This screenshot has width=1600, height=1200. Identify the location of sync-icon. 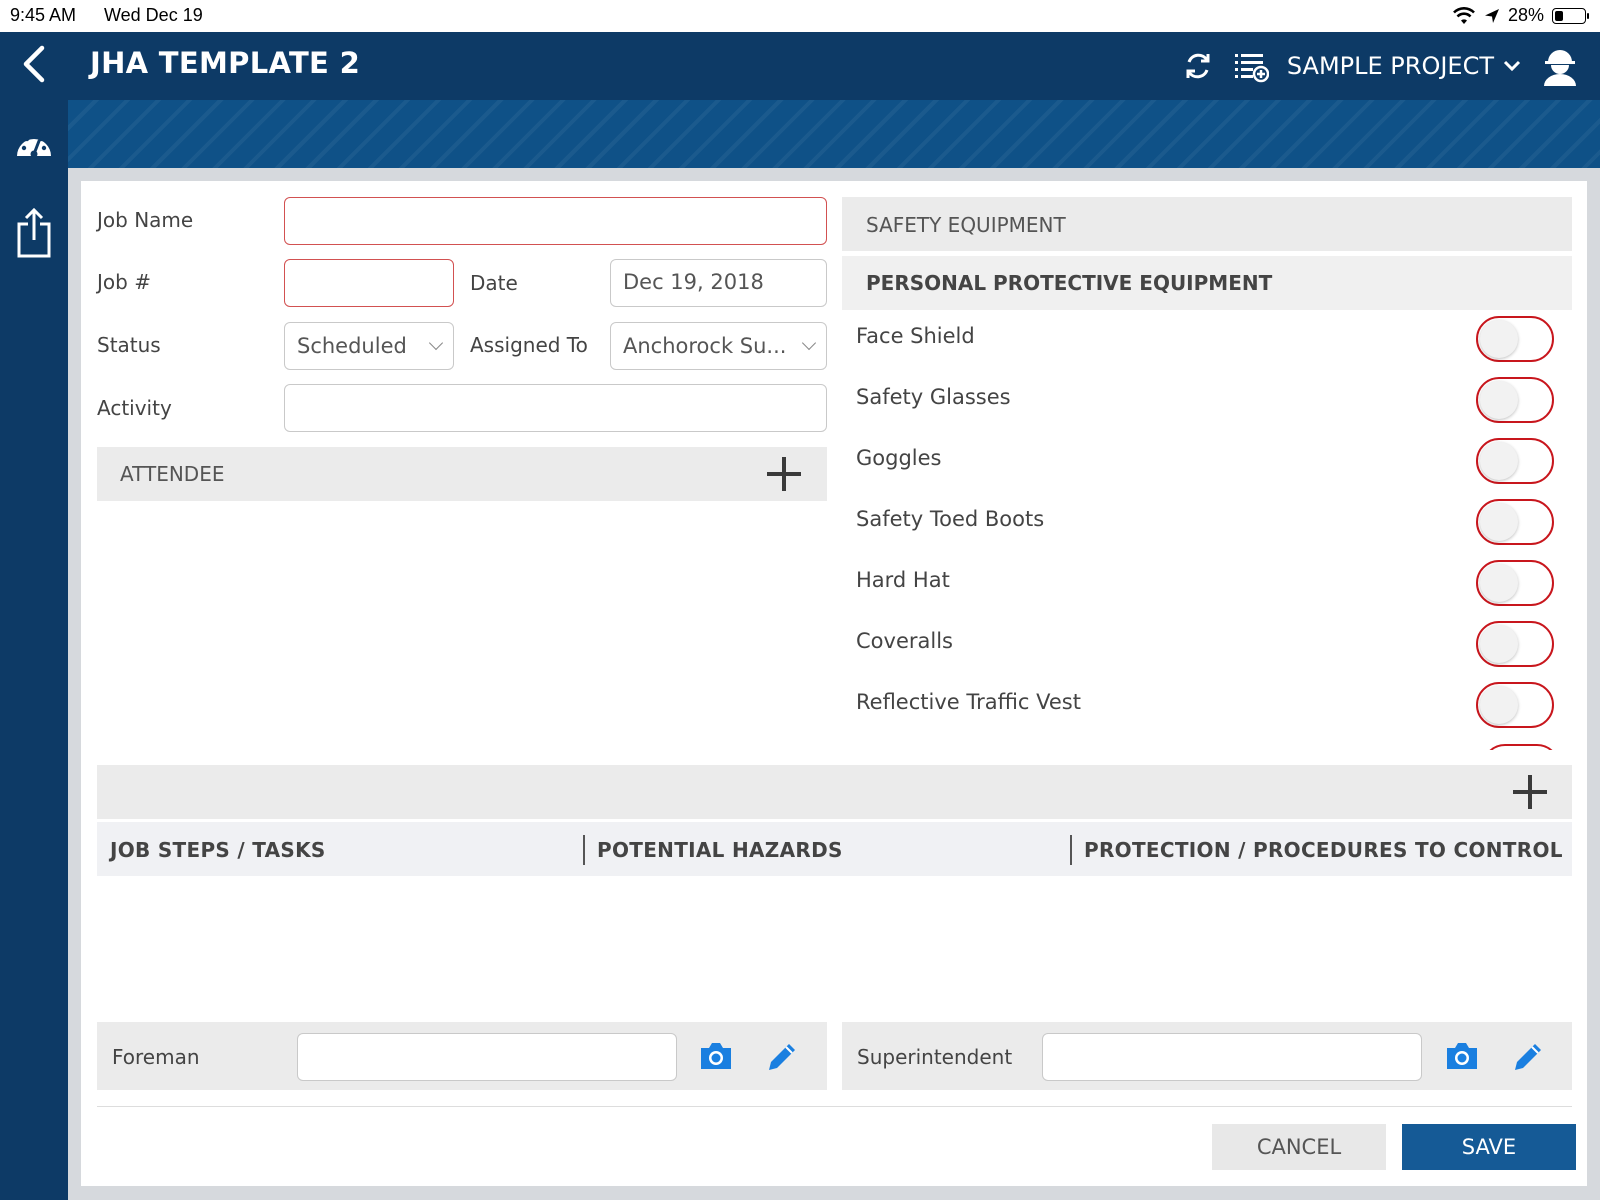
(1198, 66).